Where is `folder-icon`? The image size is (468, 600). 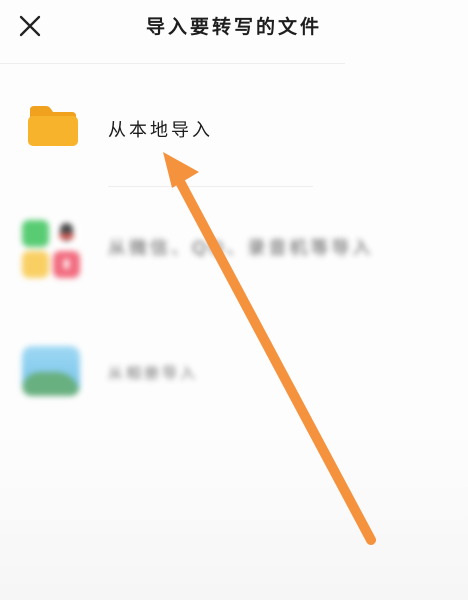 folder-icon is located at coordinates (53, 126).